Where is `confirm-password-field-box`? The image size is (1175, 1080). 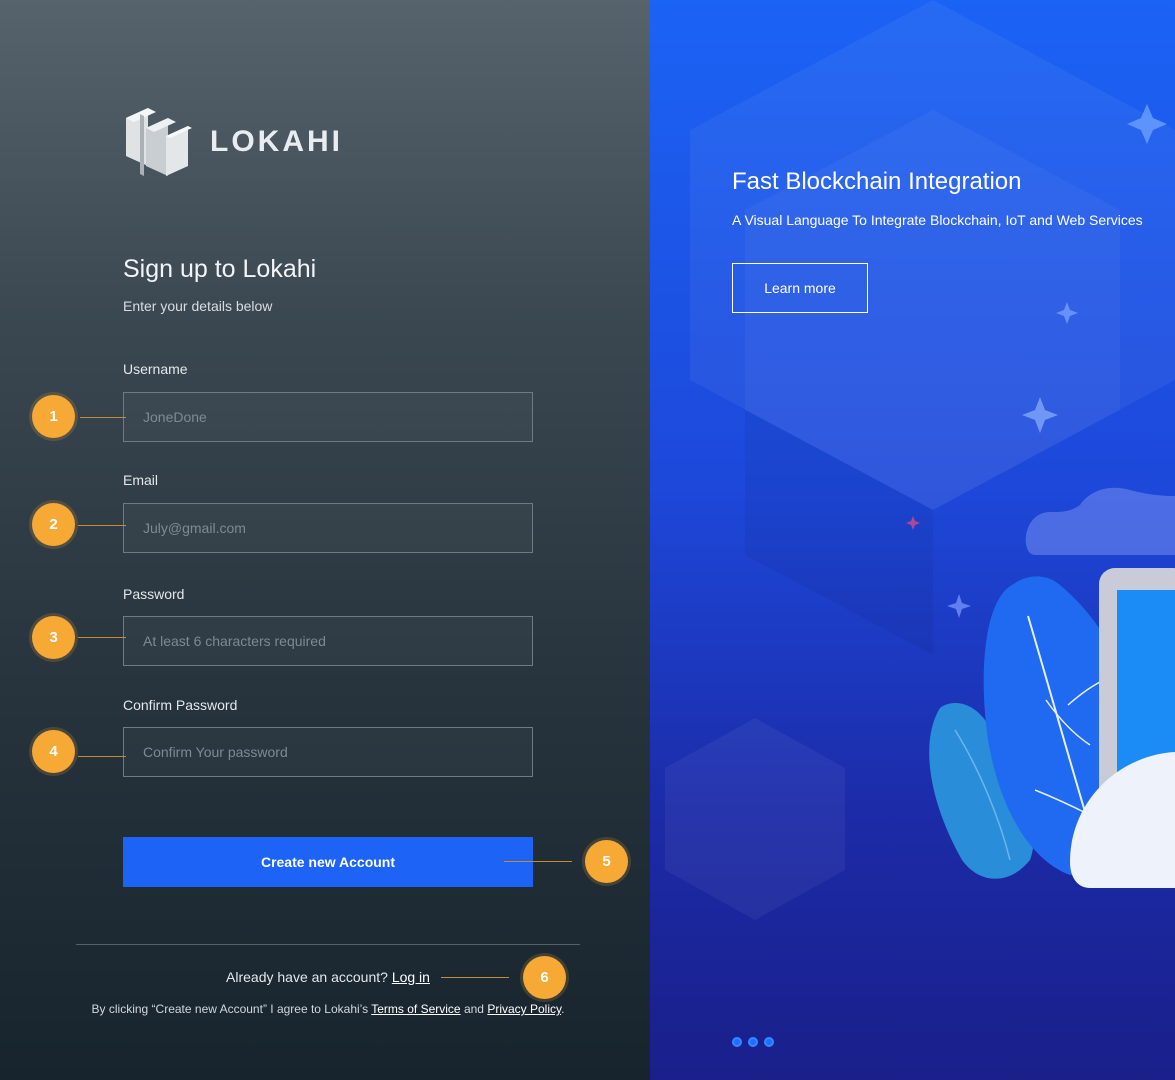 confirm-password-field-box is located at coordinates (328, 752).